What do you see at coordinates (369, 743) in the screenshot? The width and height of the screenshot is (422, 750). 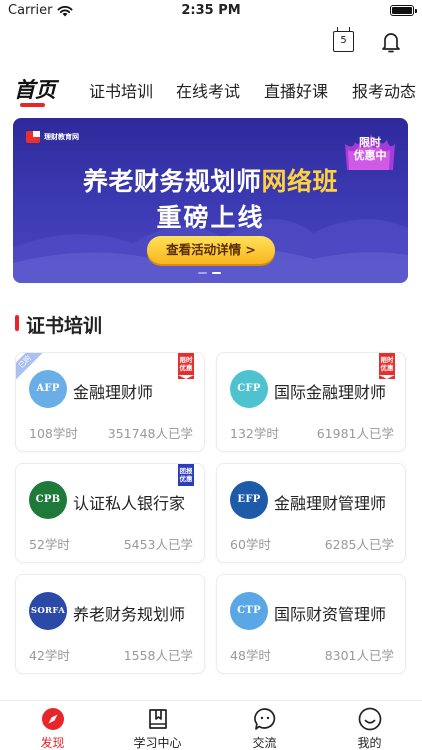 I see `tab-label: 我的` at bounding box center [369, 743].